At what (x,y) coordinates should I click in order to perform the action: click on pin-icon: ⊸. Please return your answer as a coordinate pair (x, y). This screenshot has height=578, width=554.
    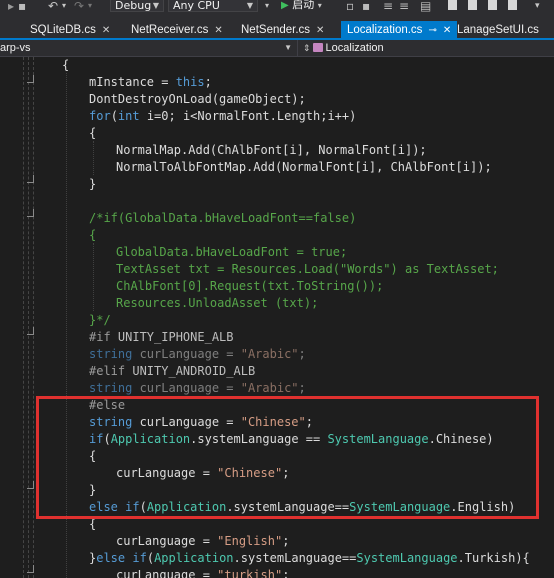
    Looking at the image, I should click on (432, 30).